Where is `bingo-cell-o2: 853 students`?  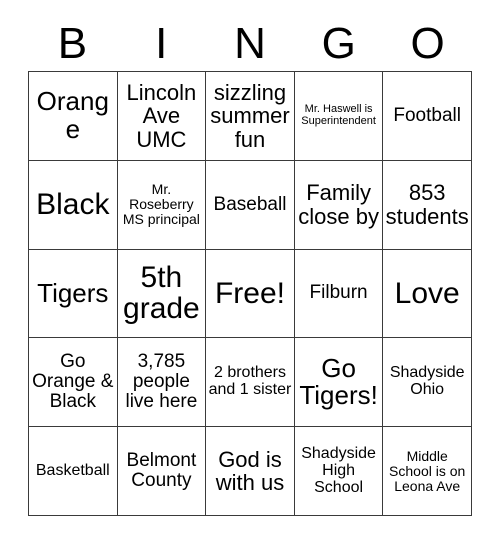 bingo-cell-o2: 853 students is located at coordinates (427, 205).